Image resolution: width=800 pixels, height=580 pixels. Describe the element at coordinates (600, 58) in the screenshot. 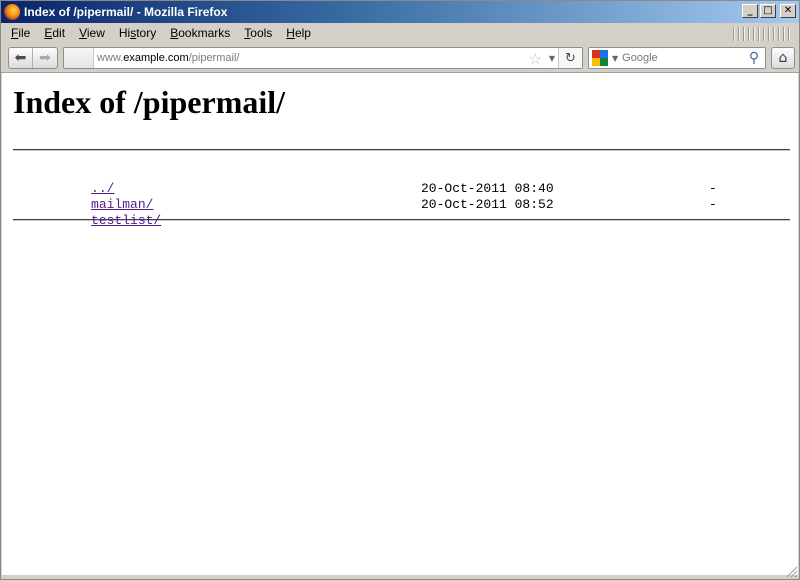

I see `google-engine-icon` at that location.